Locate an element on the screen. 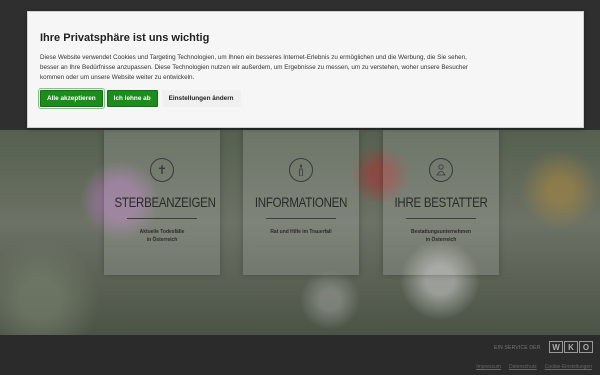 Image resolution: width=600 pixels, height=375 pixels. wko-letter-k: K is located at coordinates (571, 347).